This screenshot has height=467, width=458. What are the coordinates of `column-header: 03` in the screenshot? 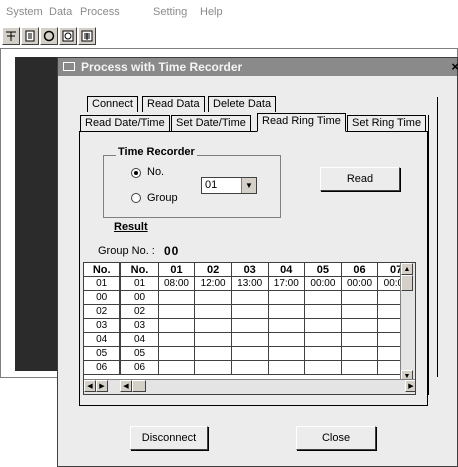 It's located at (250, 270).